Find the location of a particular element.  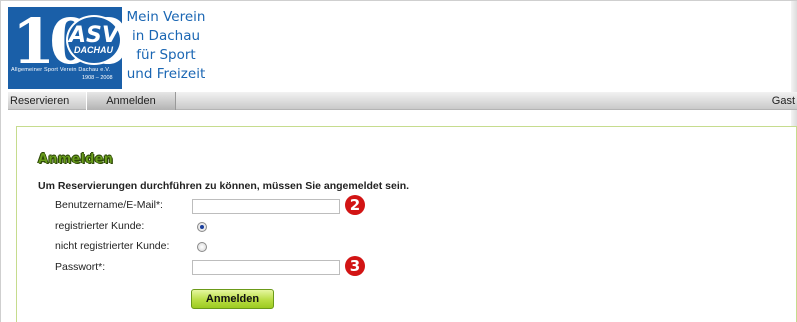

logo-years: 1908 – 2008 is located at coordinates (97, 78).